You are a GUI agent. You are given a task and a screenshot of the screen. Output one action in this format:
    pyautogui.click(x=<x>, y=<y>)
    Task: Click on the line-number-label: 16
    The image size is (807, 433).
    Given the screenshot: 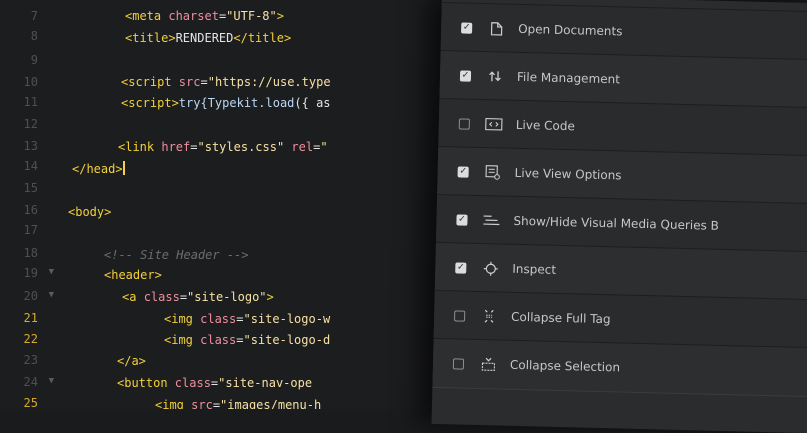 What is the action you would take?
    pyautogui.click(x=30, y=210)
    